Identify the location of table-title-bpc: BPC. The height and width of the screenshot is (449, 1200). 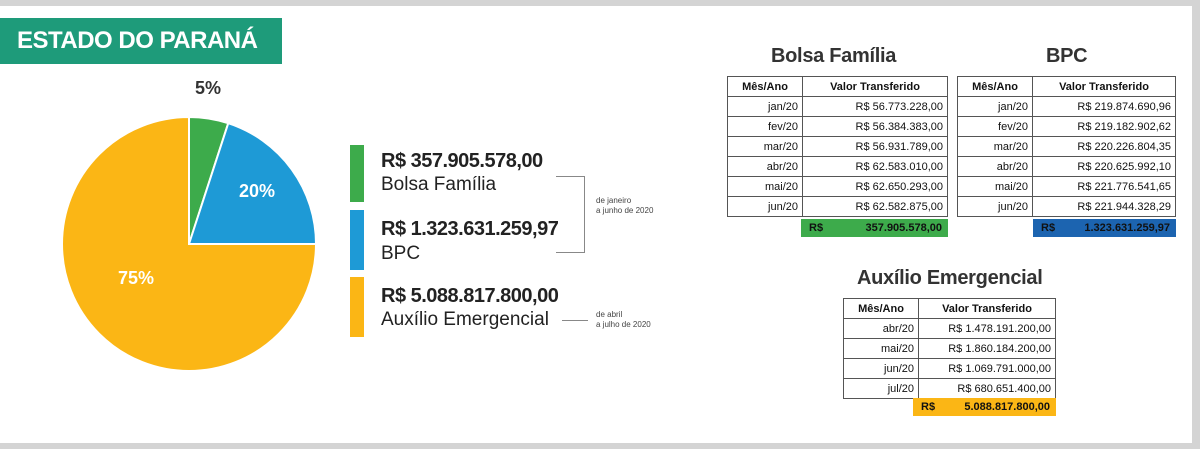
(1067, 56).